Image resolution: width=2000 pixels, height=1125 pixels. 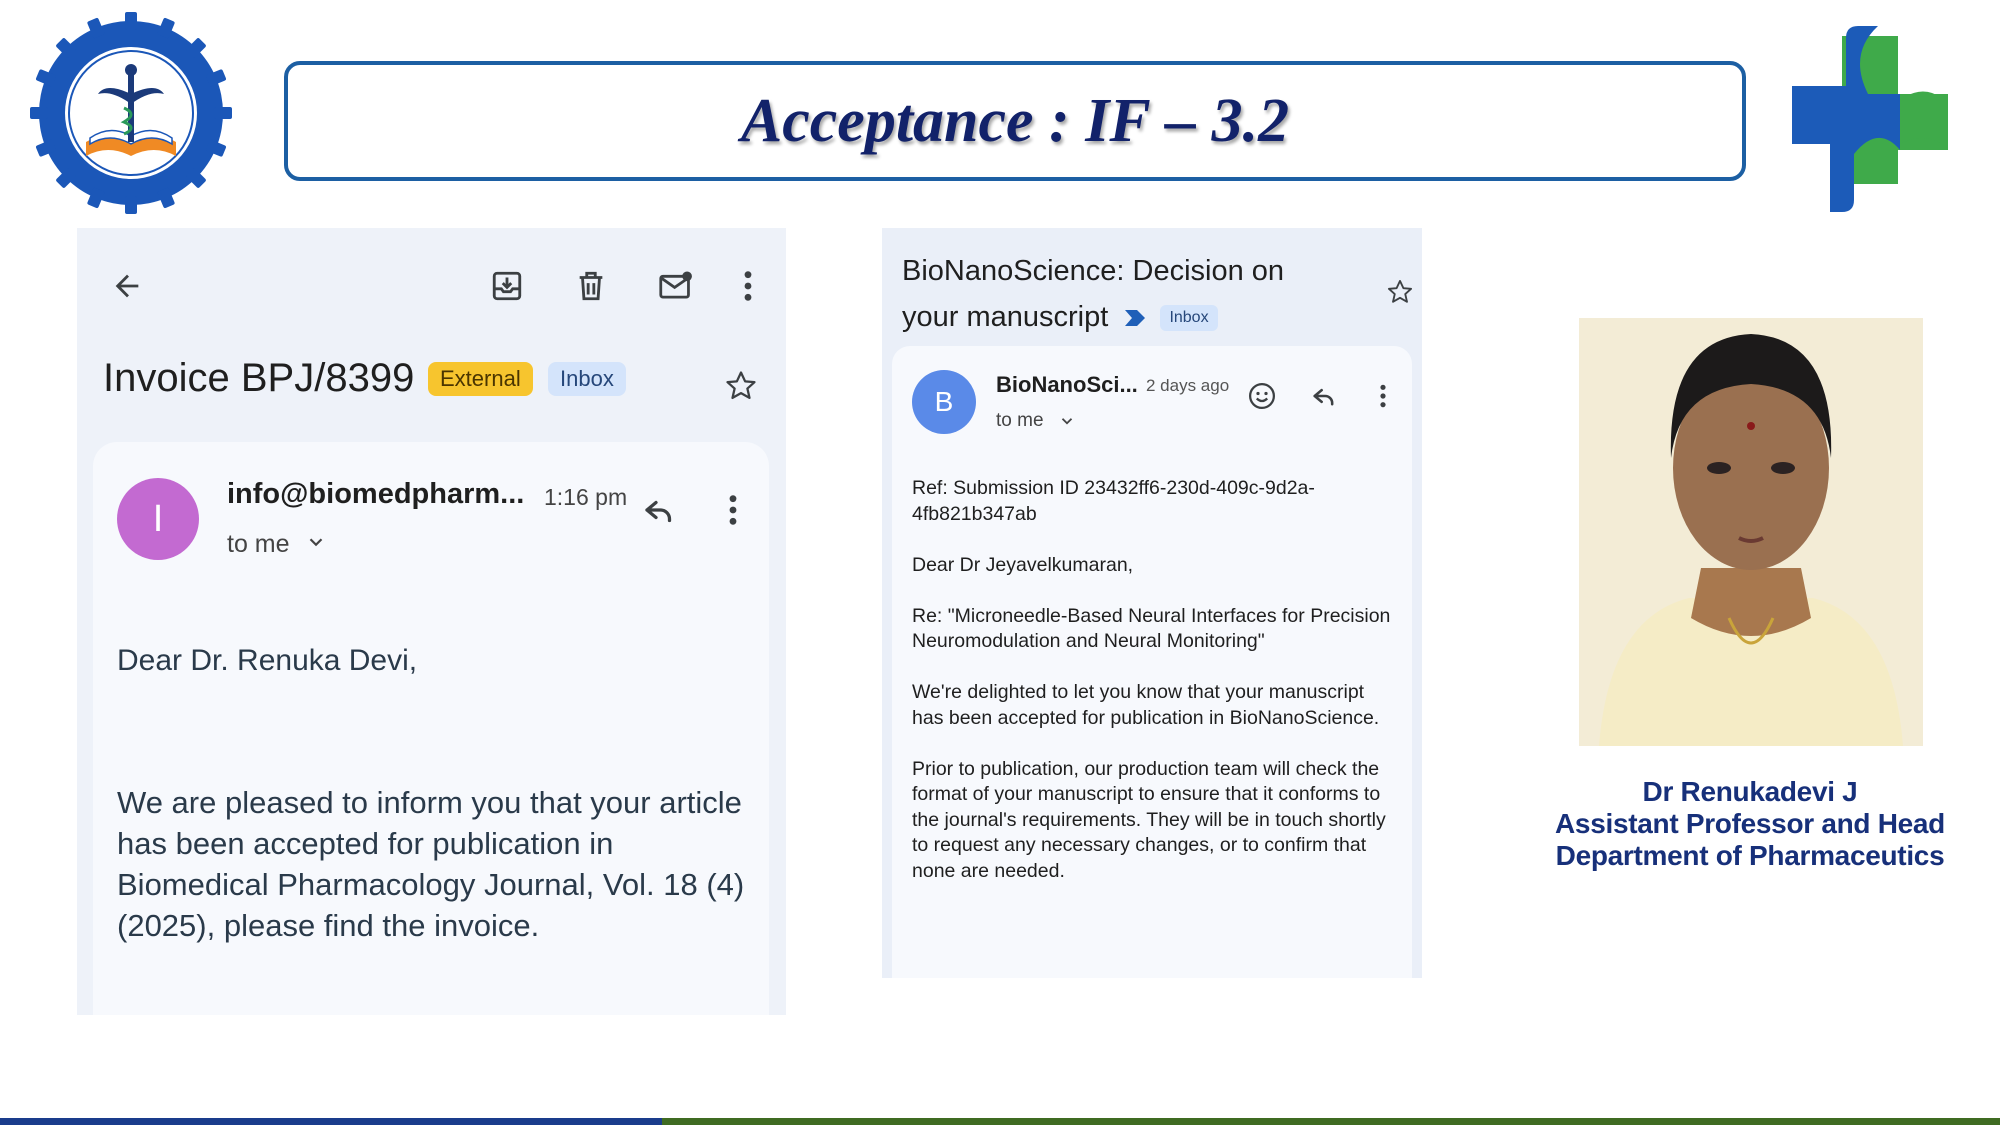 I want to click on email-greeting: Dear Dr. Renuka Devi,, so click(x=267, y=660).